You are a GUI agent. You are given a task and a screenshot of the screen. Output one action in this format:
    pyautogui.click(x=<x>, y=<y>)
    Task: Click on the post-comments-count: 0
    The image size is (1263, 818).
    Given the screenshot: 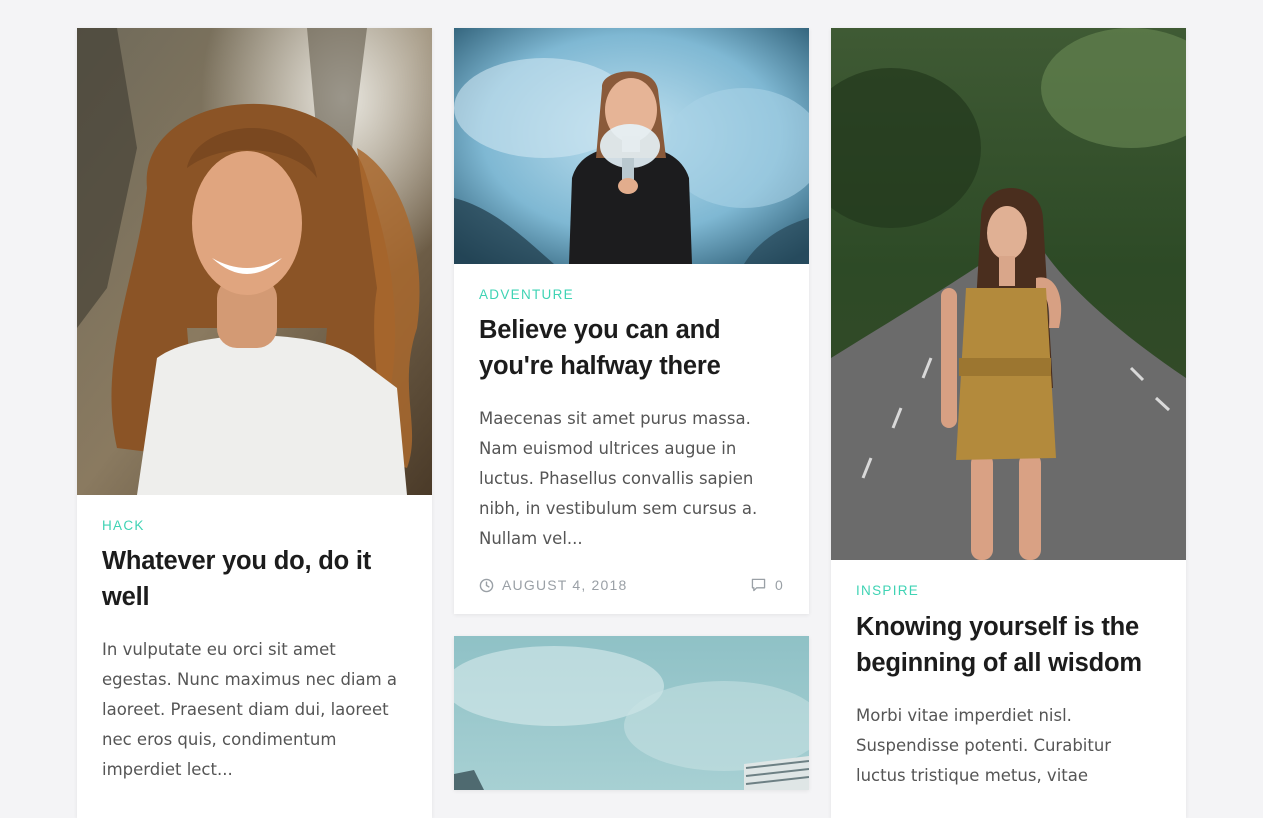 What is the action you would take?
    pyautogui.click(x=779, y=585)
    